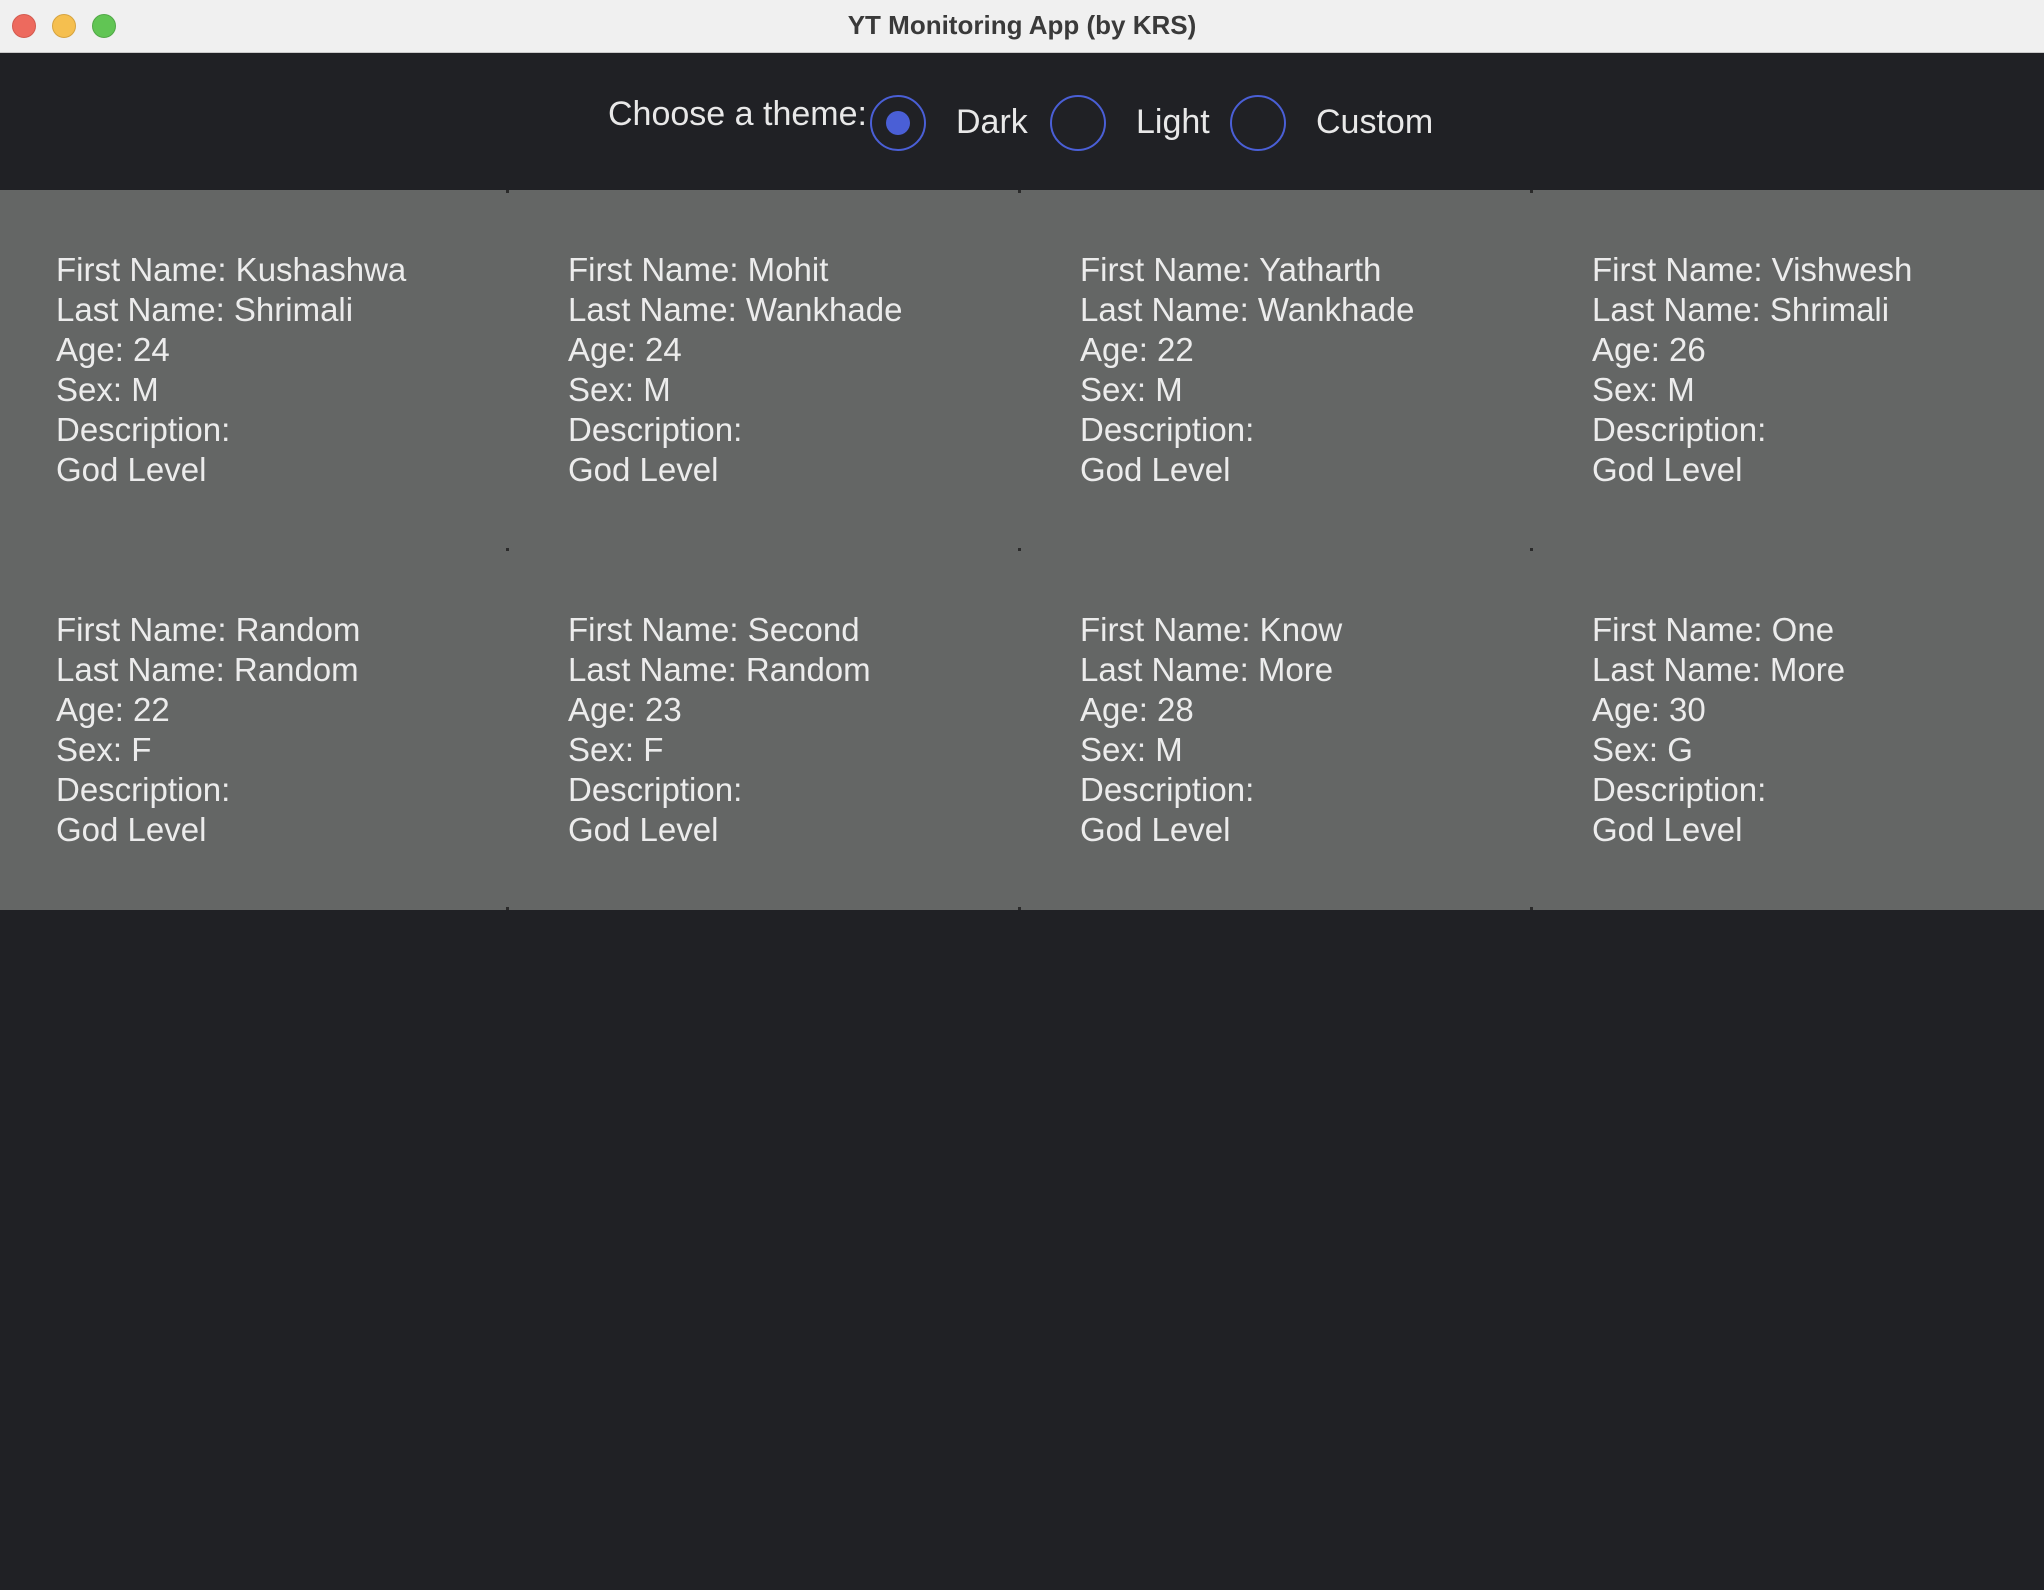 The image size is (2044, 1590). What do you see at coordinates (1642, 749) in the screenshot?
I see `sex: Sex: G` at bounding box center [1642, 749].